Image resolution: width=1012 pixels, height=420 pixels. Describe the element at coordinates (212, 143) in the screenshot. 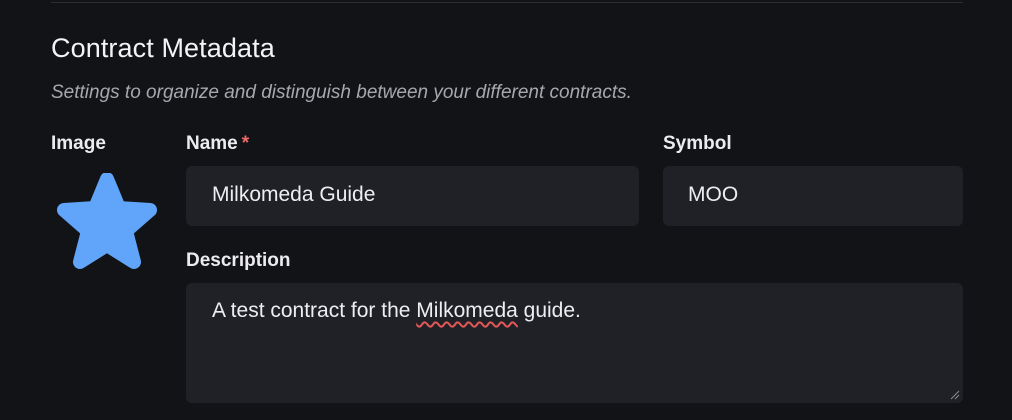

I see `name-label-text: Name` at that location.